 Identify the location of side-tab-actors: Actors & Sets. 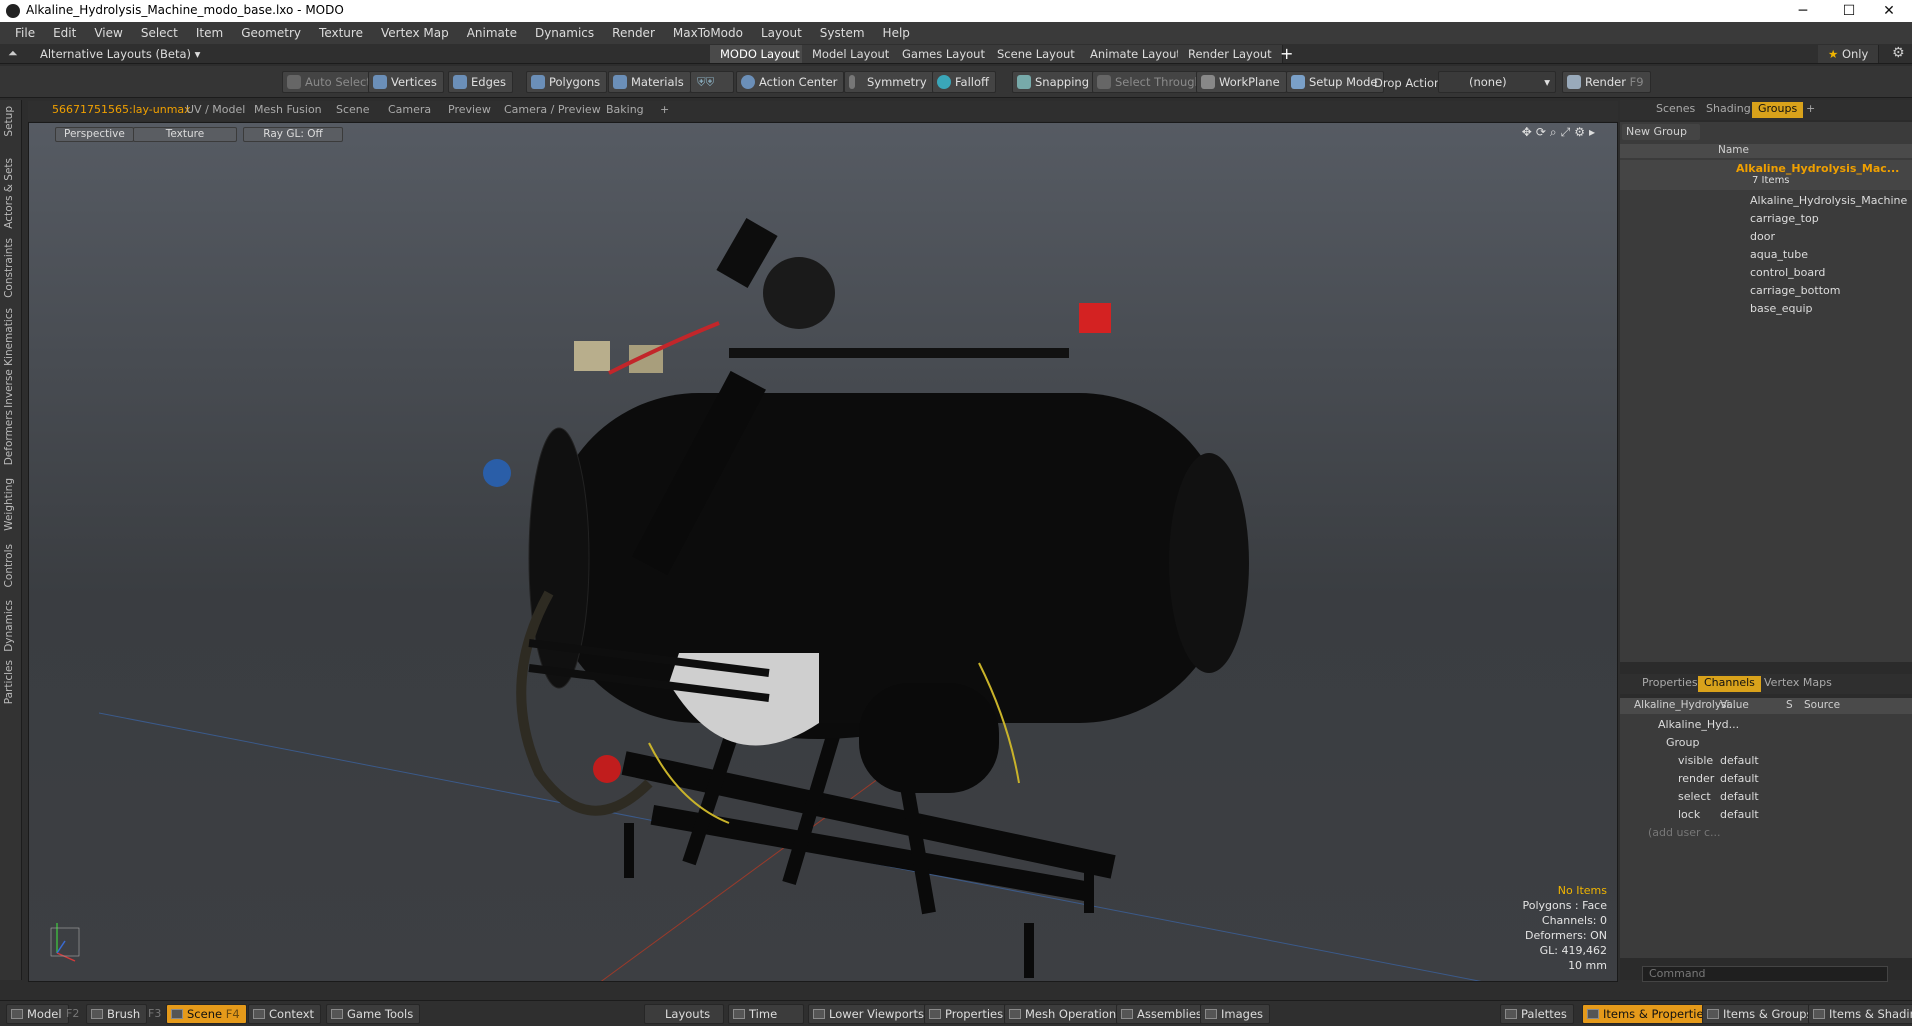
(9, 193).